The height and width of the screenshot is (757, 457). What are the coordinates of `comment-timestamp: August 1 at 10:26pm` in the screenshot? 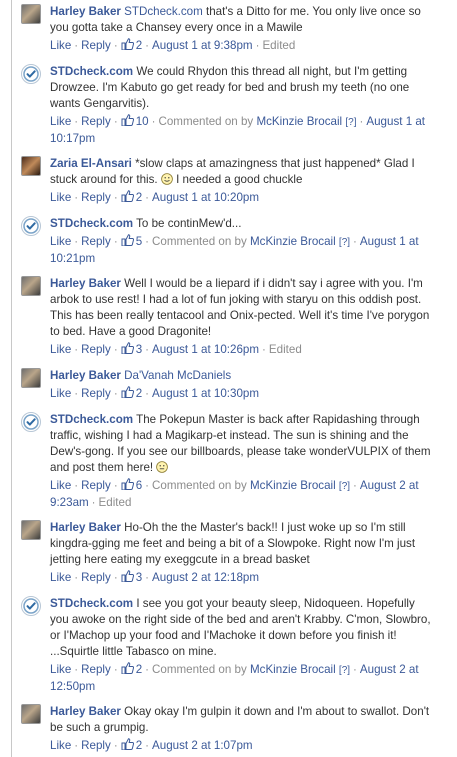 It's located at (205, 349).